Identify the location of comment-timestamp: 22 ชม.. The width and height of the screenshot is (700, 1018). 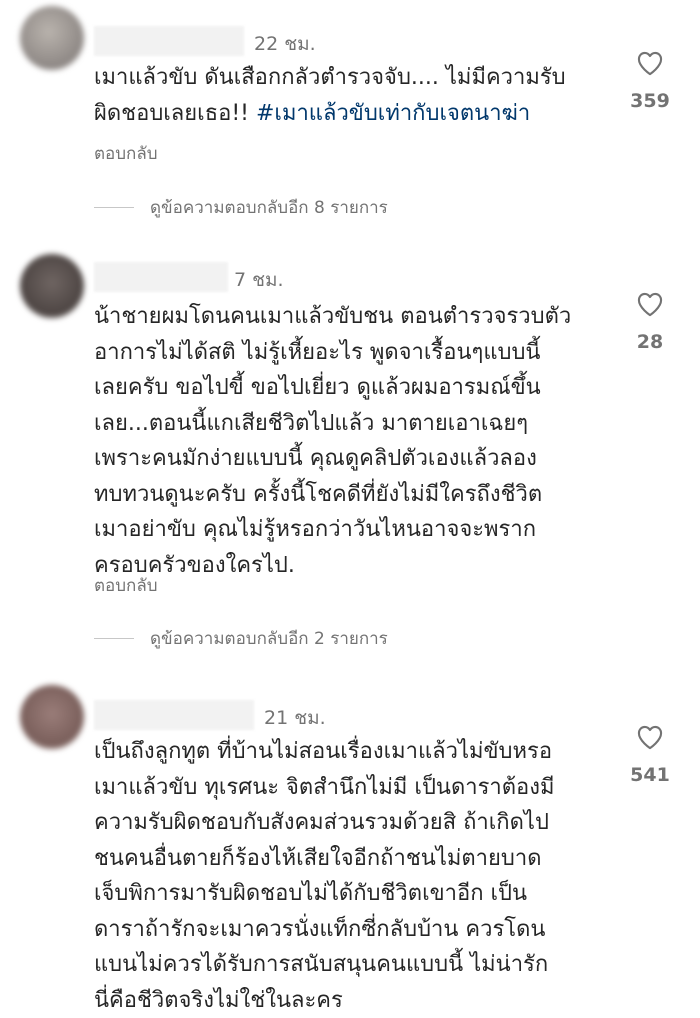
(285, 44).